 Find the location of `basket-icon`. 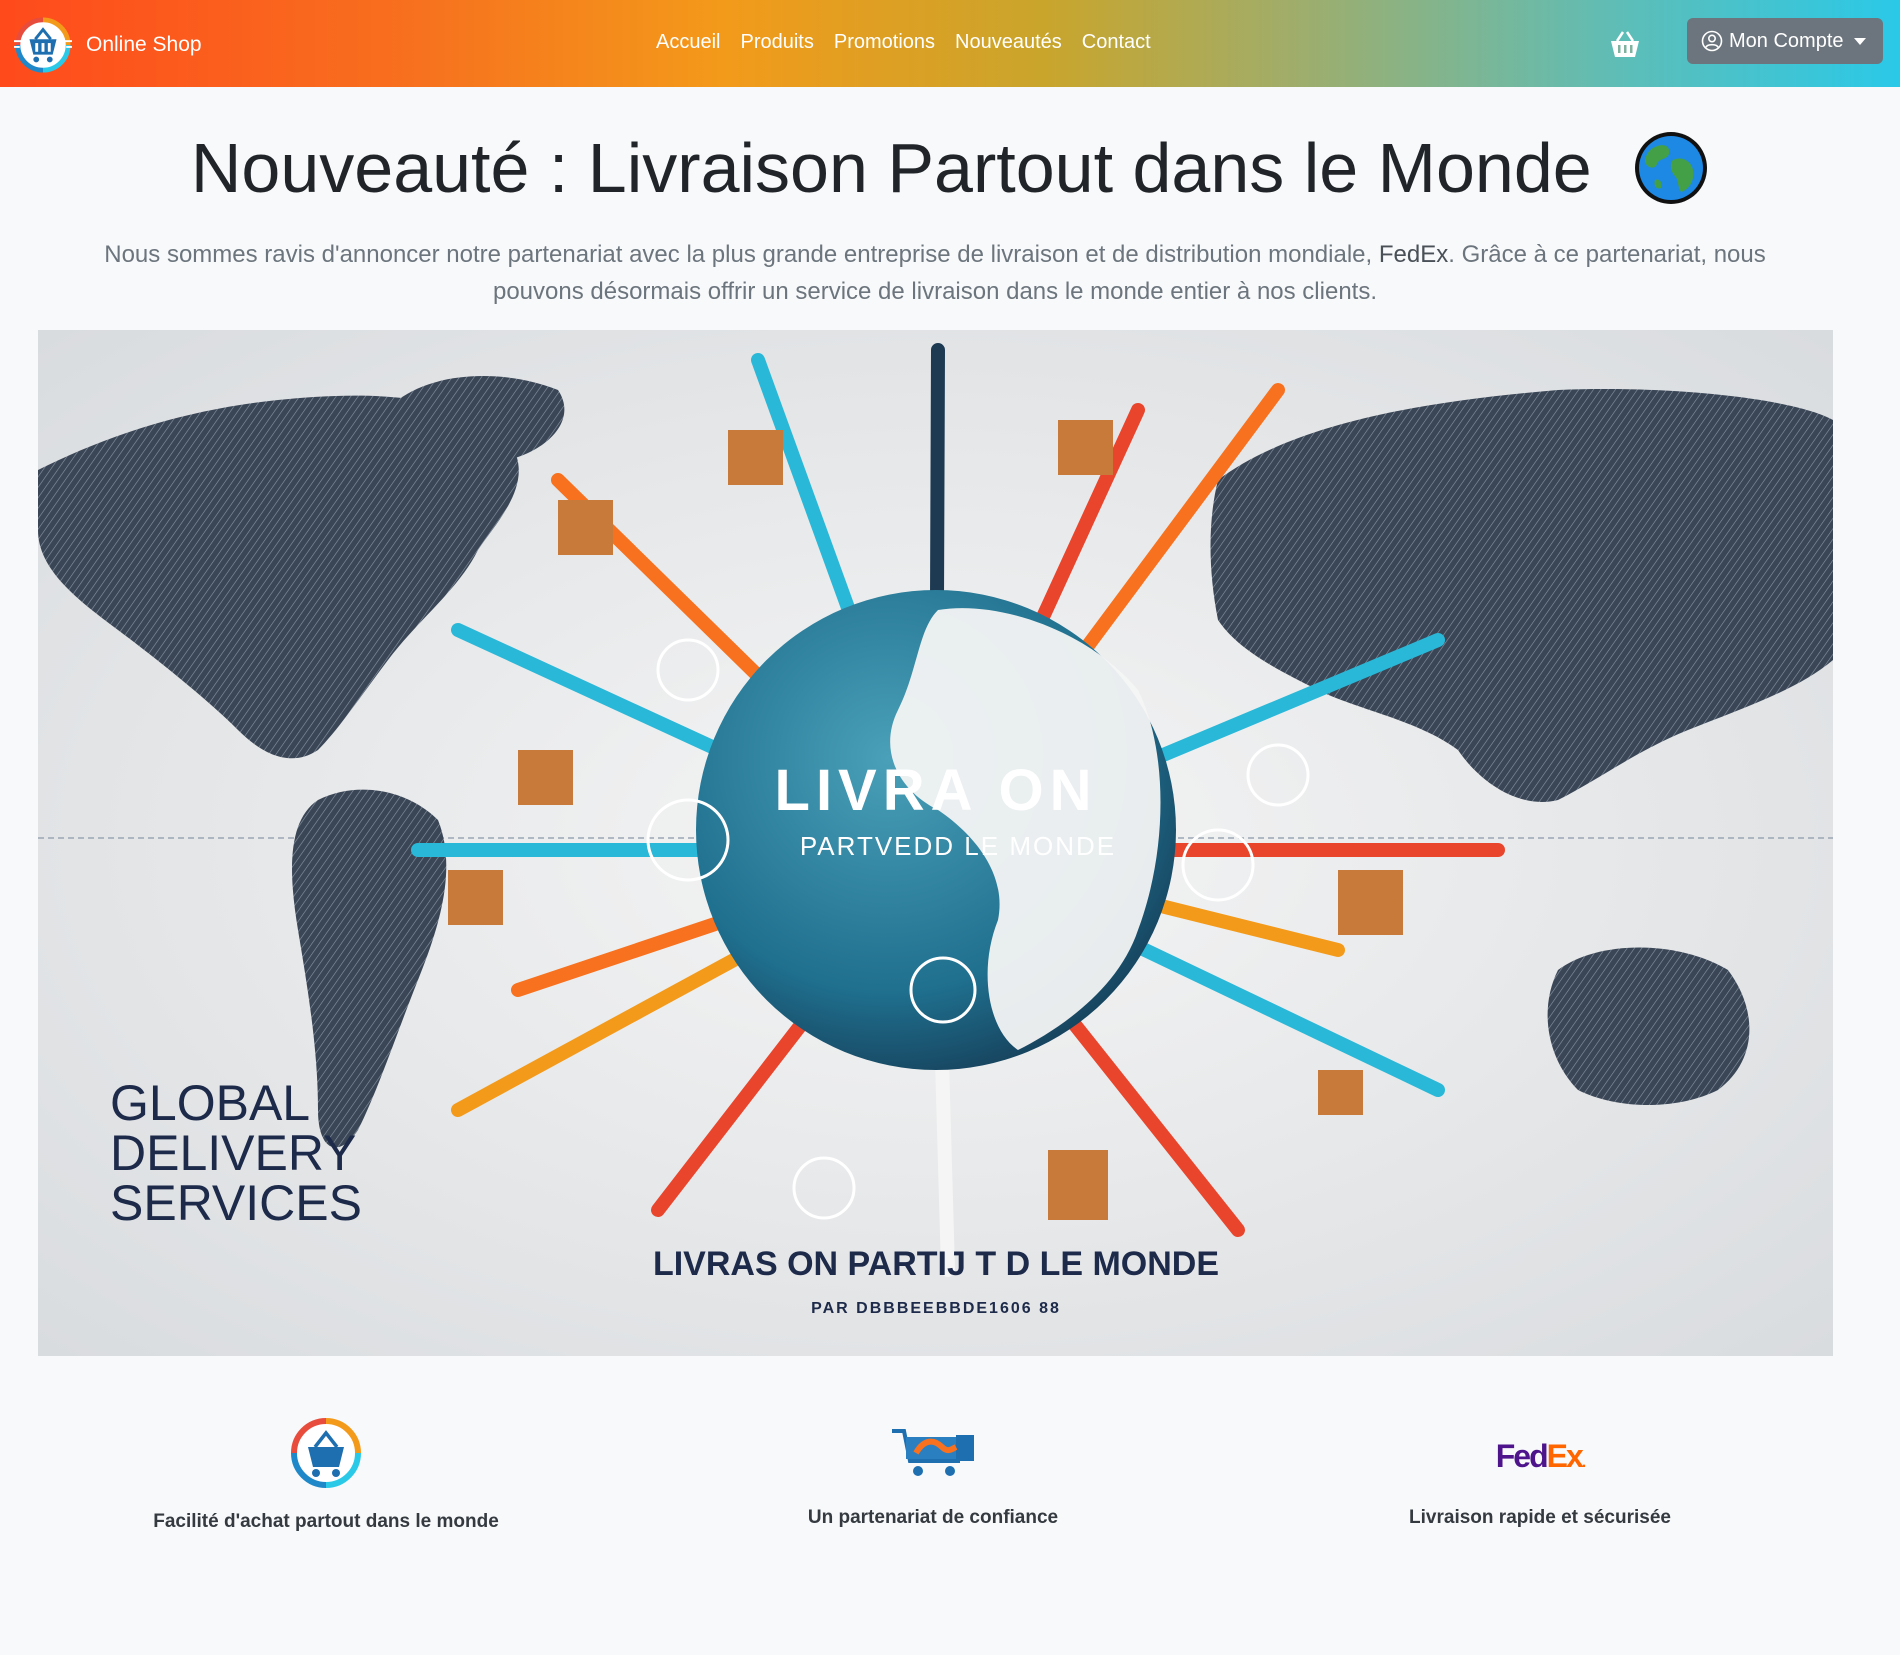

basket-icon is located at coordinates (1625, 45).